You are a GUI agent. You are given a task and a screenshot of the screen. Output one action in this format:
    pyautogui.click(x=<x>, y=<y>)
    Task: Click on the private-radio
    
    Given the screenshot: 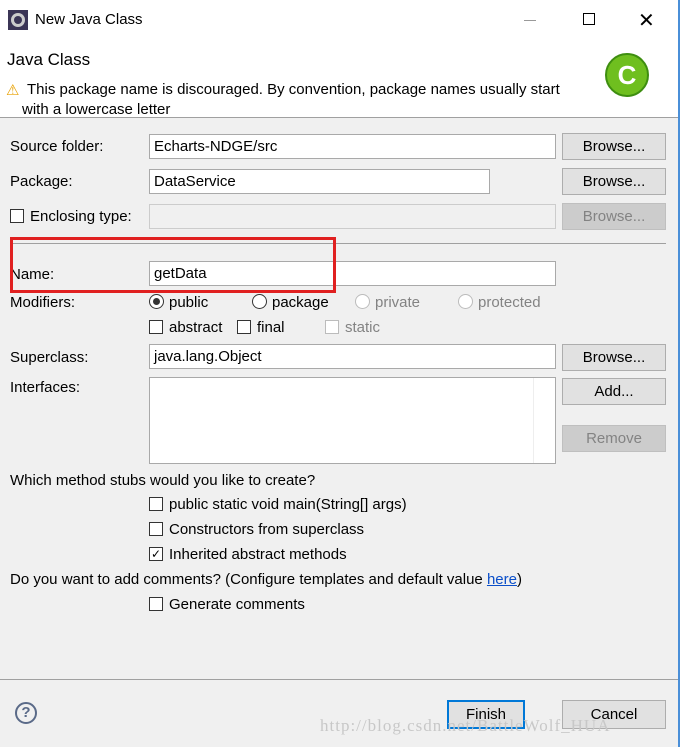 What is the action you would take?
    pyautogui.click(x=362, y=301)
    